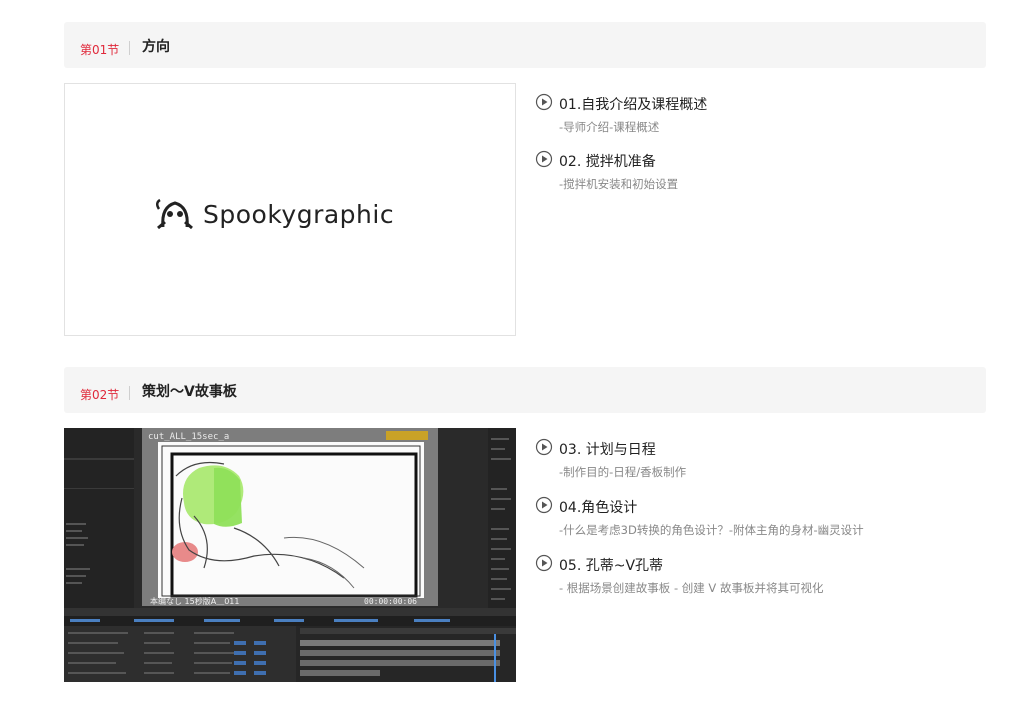 This screenshot has width=1024, height=704. What do you see at coordinates (174, 214) in the screenshot?
I see `ghost-logo-icon` at bounding box center [174, 214].